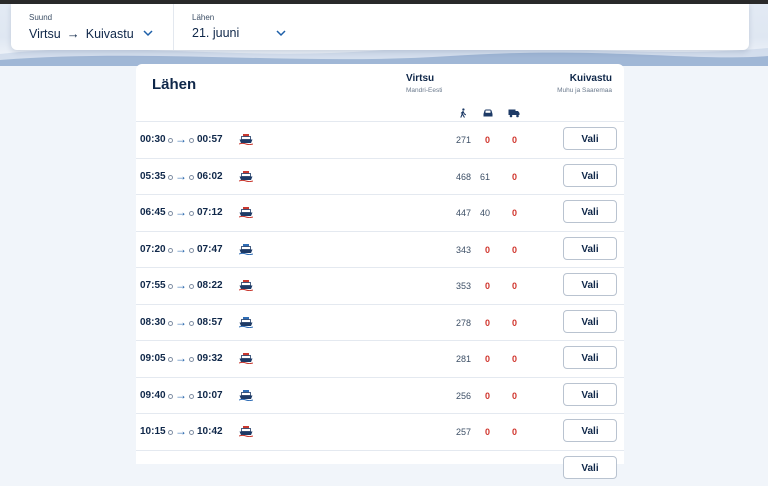  What do you see at coordinates (153, 358) in the screenshot?
I see `departure-time: 09:05` at bounding box center [153, 358].